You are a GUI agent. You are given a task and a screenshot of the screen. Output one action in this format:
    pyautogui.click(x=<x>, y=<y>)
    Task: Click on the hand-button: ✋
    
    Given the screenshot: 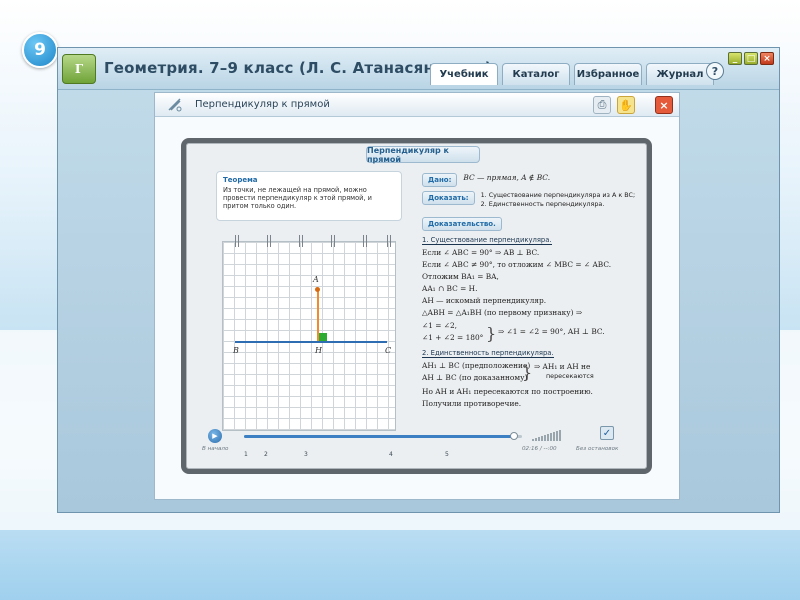 What is the action you would take?
    pyautogui.click(x=626, y=105)
    